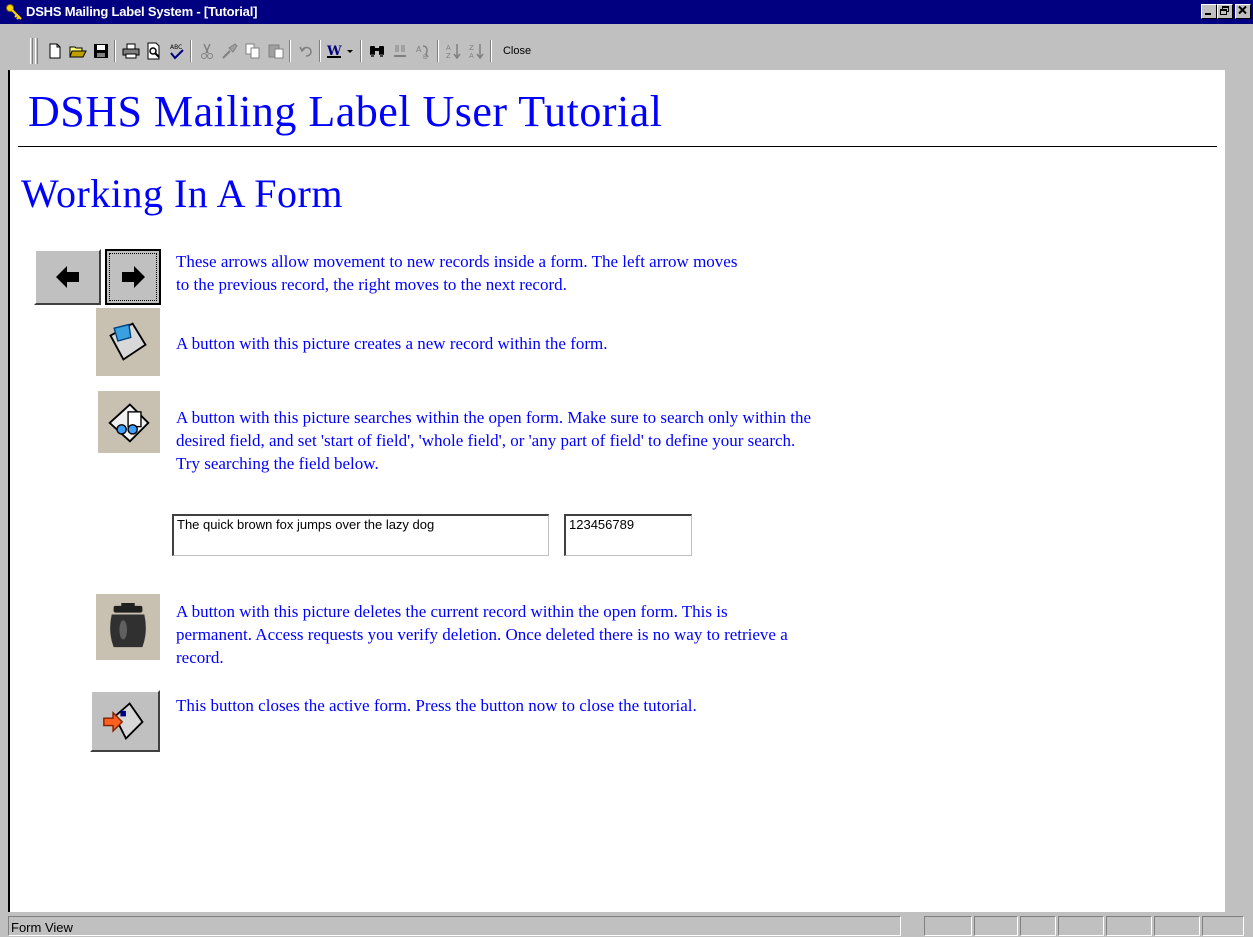 The width and height of the screenshot is (1253, 937). I want to click on window-title: DSHS Mailing Label System - [Tutorial], so click(142, 11).